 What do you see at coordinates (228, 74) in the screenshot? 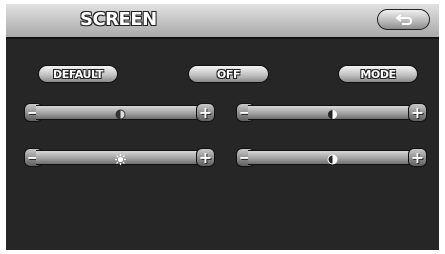
I see `off-button: OFF` at bounding box center [228, 74].